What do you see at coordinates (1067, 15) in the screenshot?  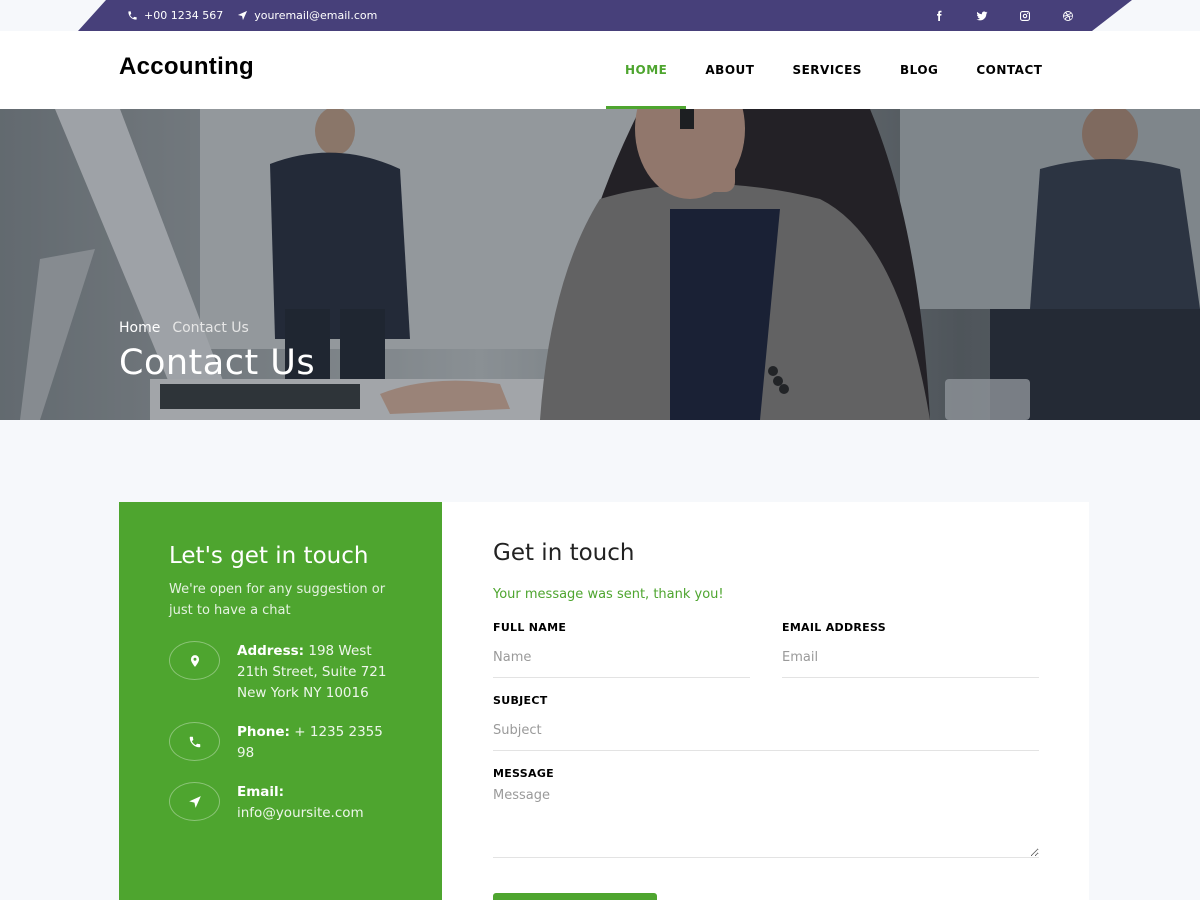 I see `dribbble-icon` at bounding box center [1067, 15].